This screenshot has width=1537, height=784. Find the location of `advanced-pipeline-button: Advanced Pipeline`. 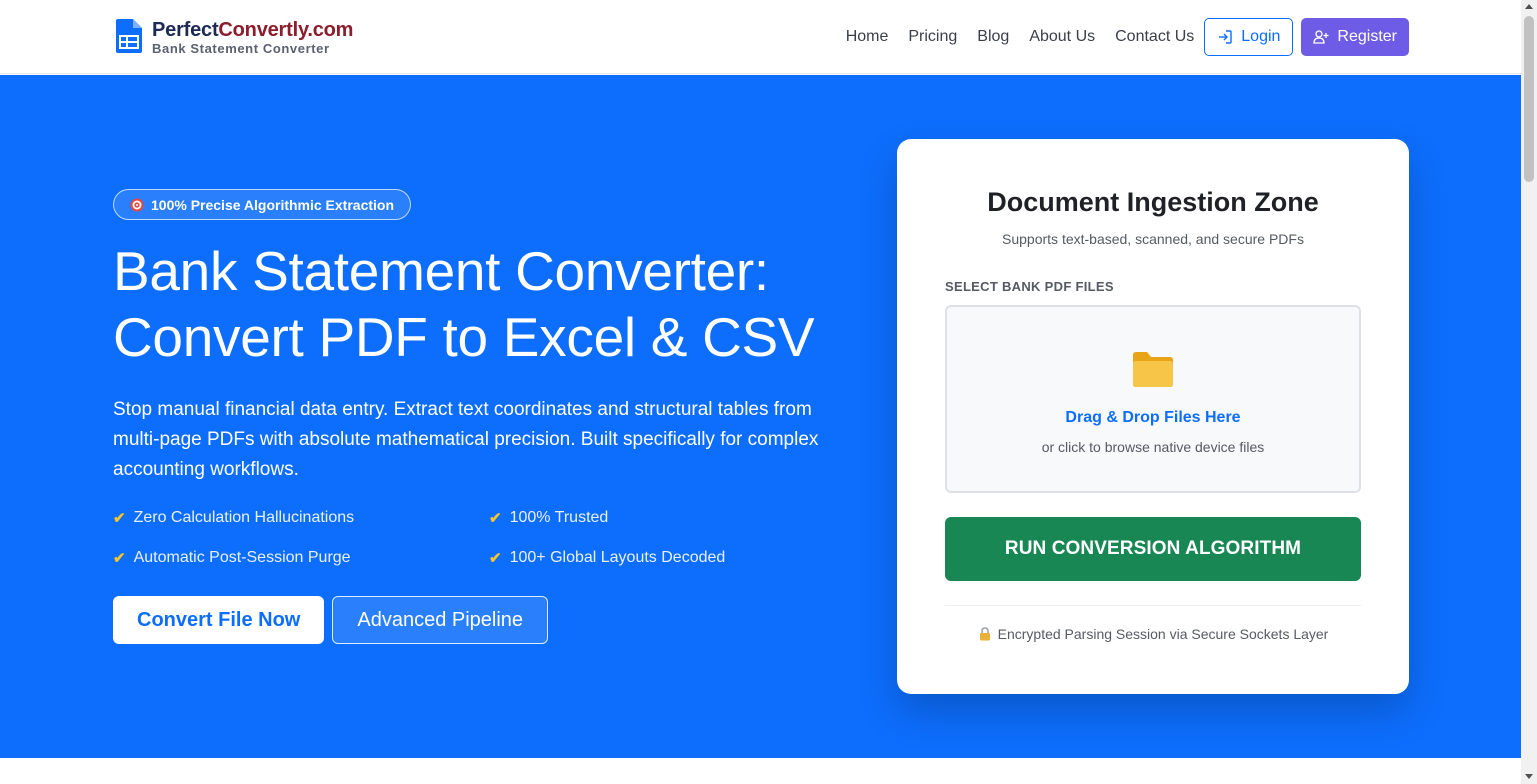

advanced-pipeline-button: Advanced Pipeline is located at coordinates (440, 620).